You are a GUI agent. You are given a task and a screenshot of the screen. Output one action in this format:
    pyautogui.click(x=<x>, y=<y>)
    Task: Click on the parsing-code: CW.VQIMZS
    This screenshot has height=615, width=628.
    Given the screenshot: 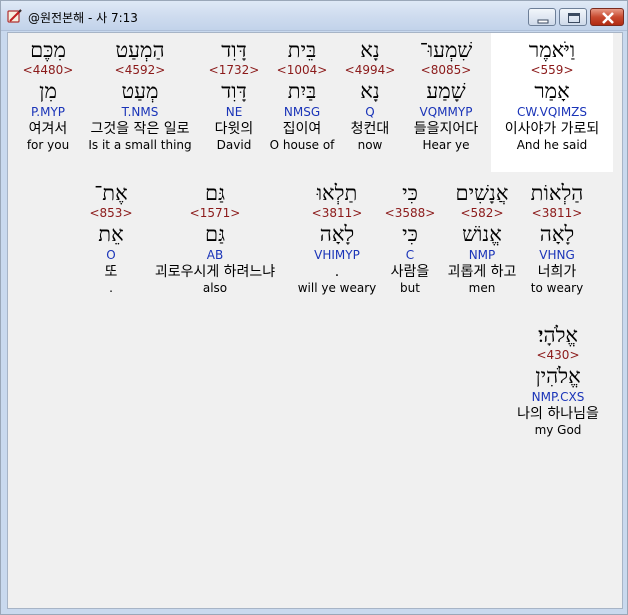 What is the action you would take?
    pyautogui.click(x=552, y=112)
    